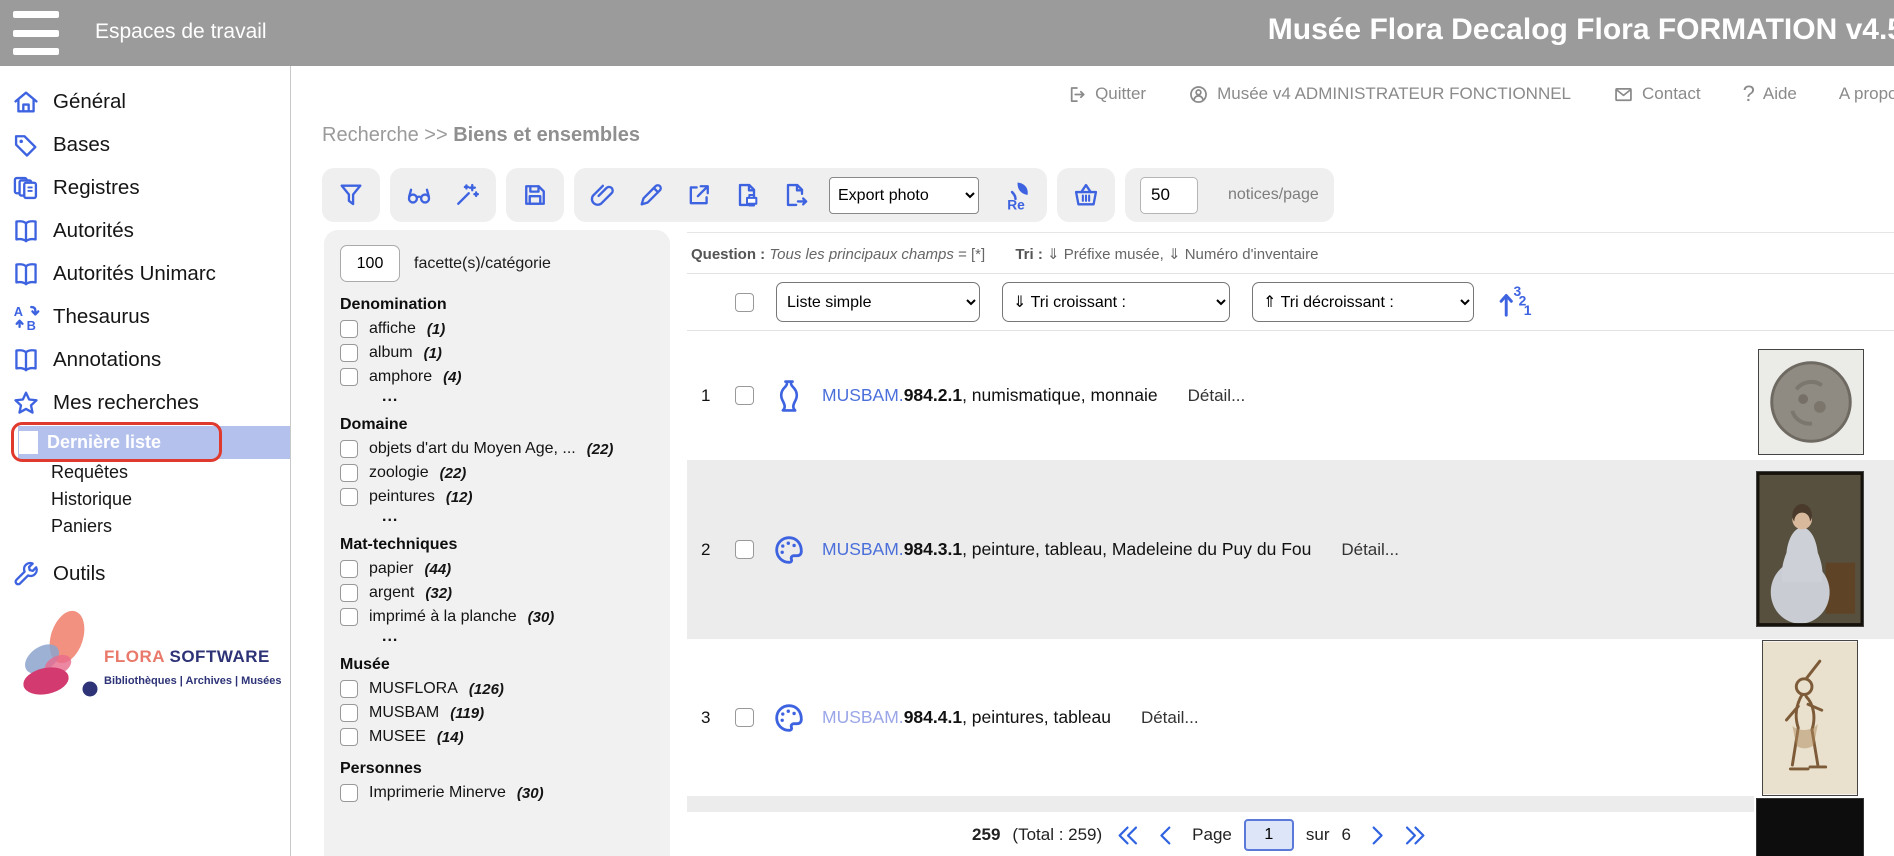 The height and width of the screenshot is (856, 1894). What do you see at coordinates (498, 329) in the screenshot?
I see `facet-checkbox-item: affiche (1)` at bounding box center [498, 329].